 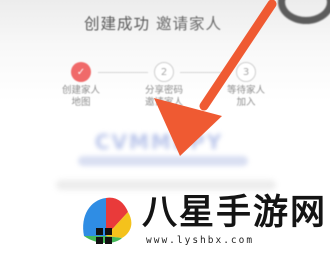 I want to click on person-icon: 3, so click(x=246, y=72).